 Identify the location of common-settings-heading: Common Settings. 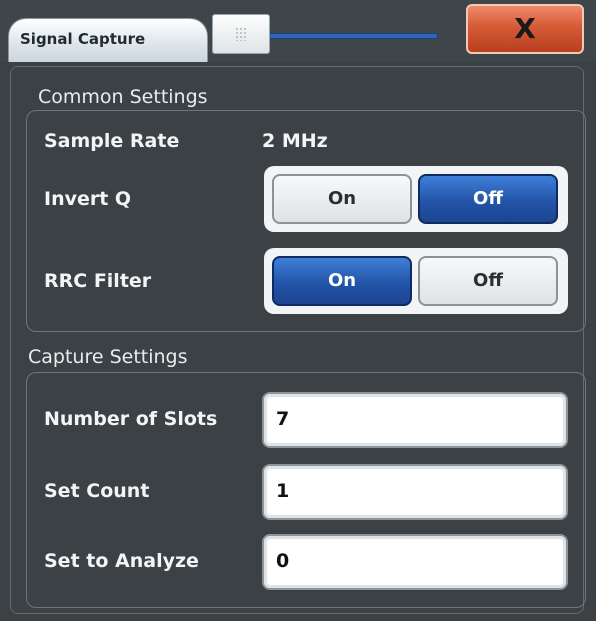
(123, 97).